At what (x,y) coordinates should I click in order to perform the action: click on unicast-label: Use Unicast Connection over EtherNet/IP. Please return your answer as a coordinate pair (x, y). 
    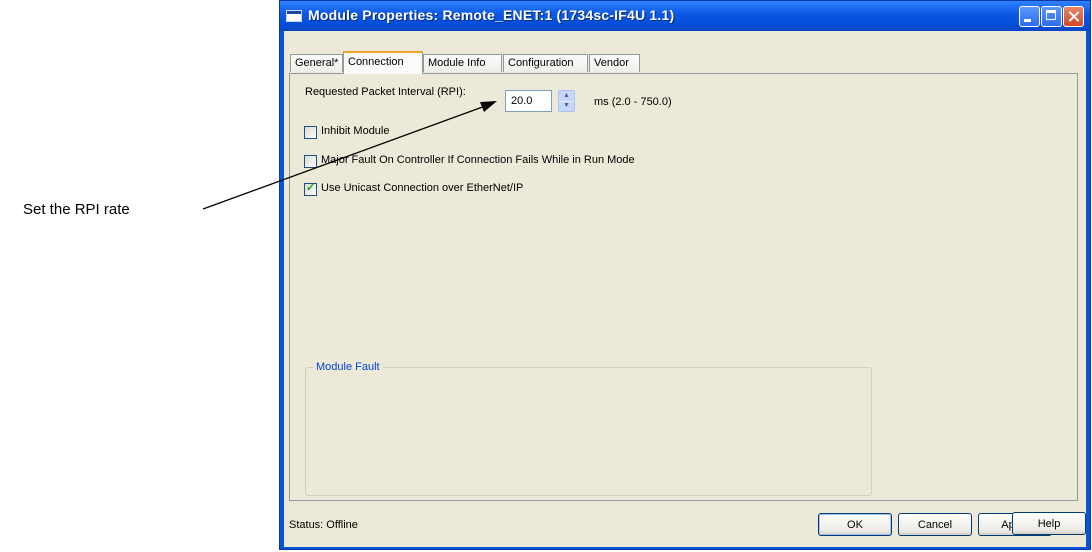
    Looking at the image, I should click on (422, 188).